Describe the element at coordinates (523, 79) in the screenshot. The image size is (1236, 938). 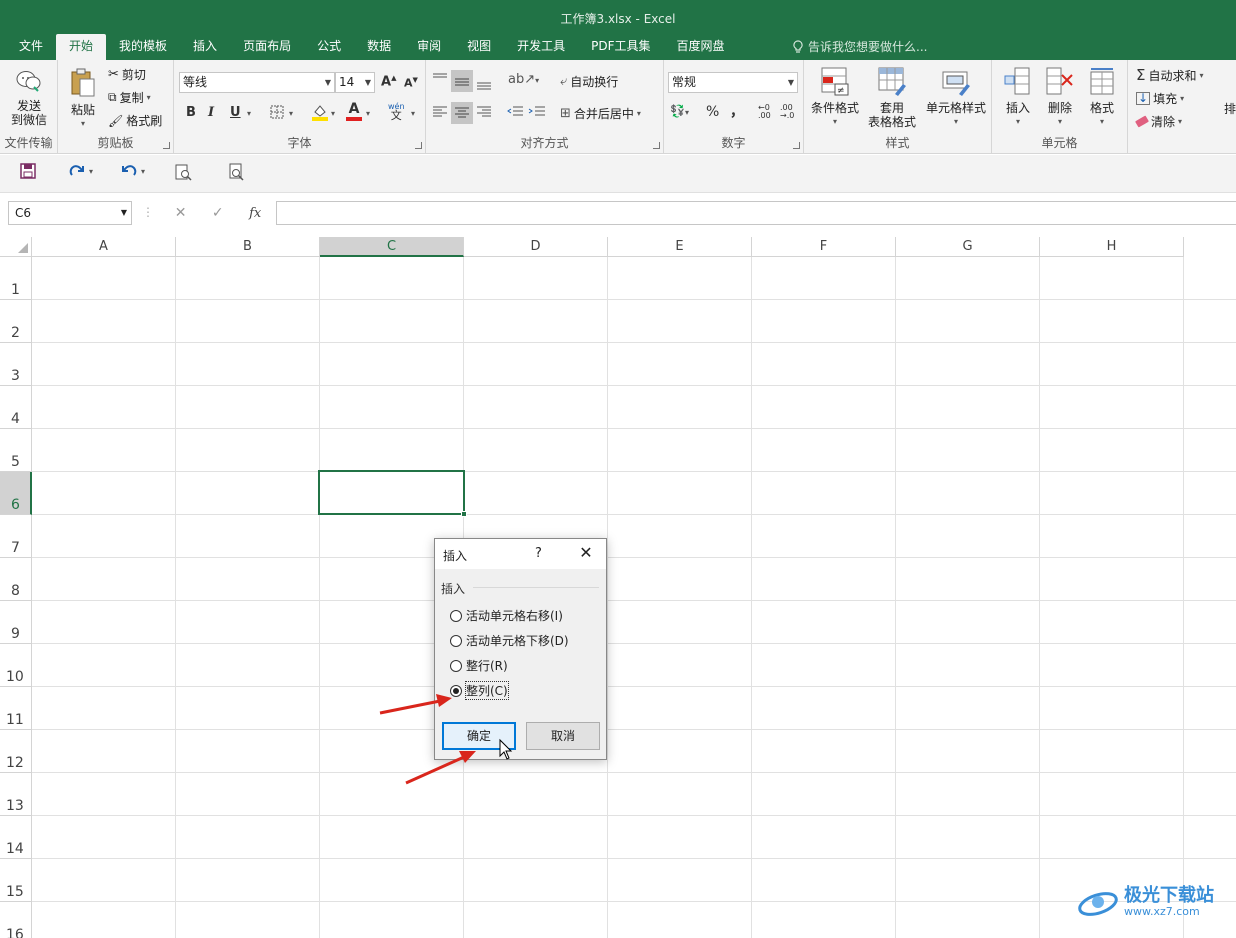
I see `orientation-icon: ab↗▾` at that location.